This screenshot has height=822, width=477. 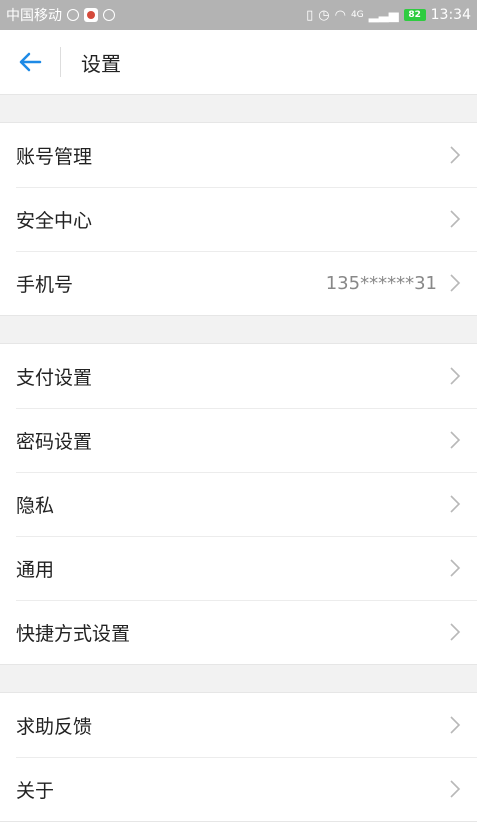 I want to click on status-right: ▯ ◷ ◠ 4G ▂▃▅ 82 13:34, so click(x=388, y=15).